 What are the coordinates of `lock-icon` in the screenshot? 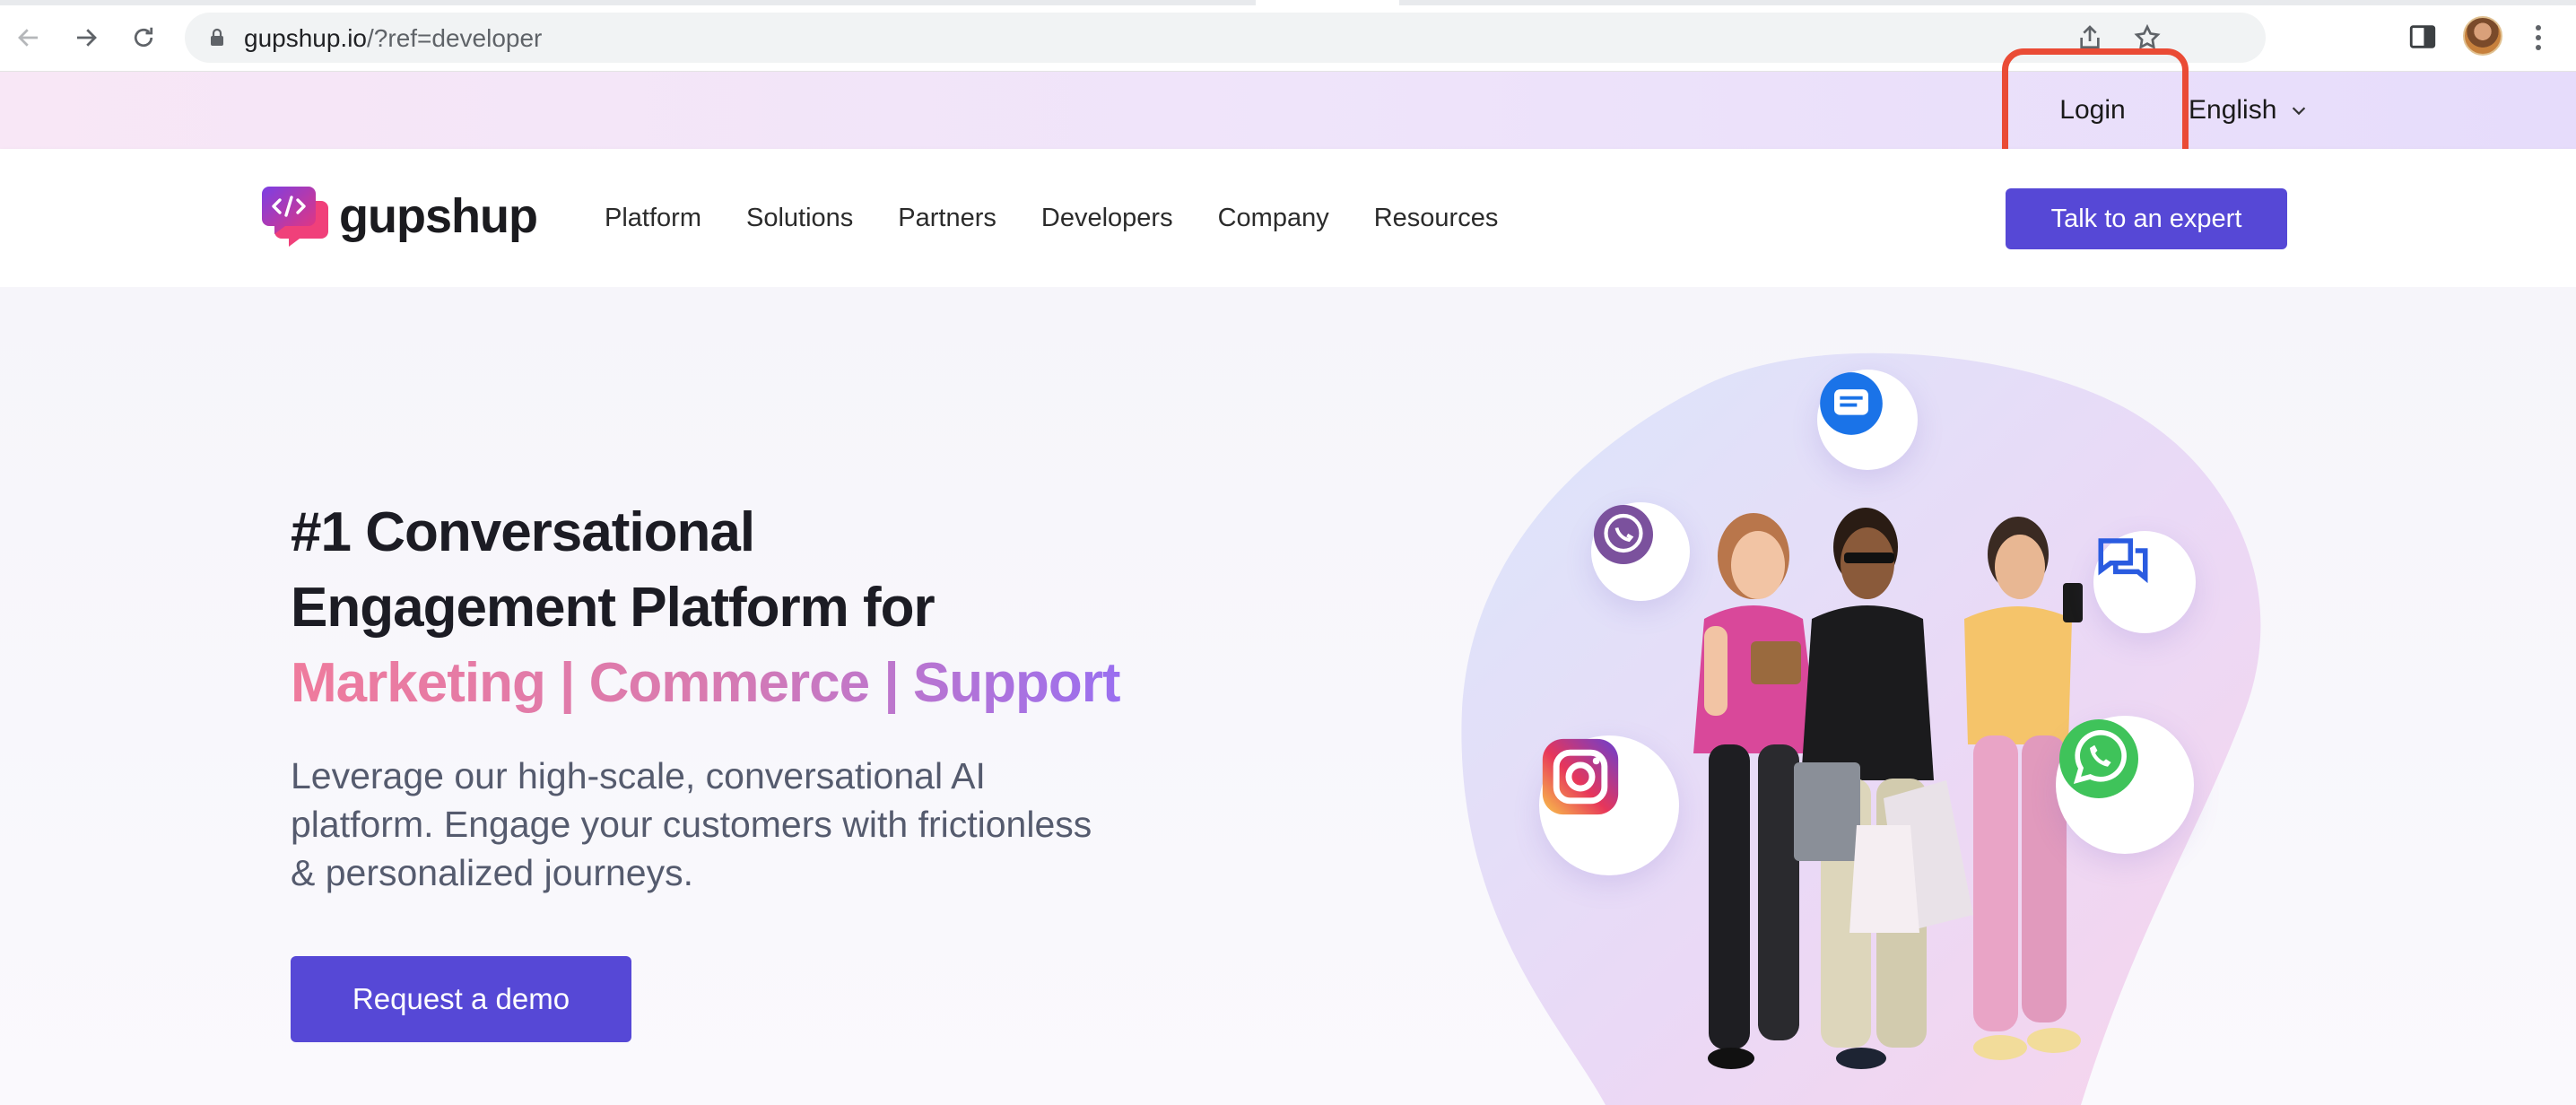 It's located at (217, 37).